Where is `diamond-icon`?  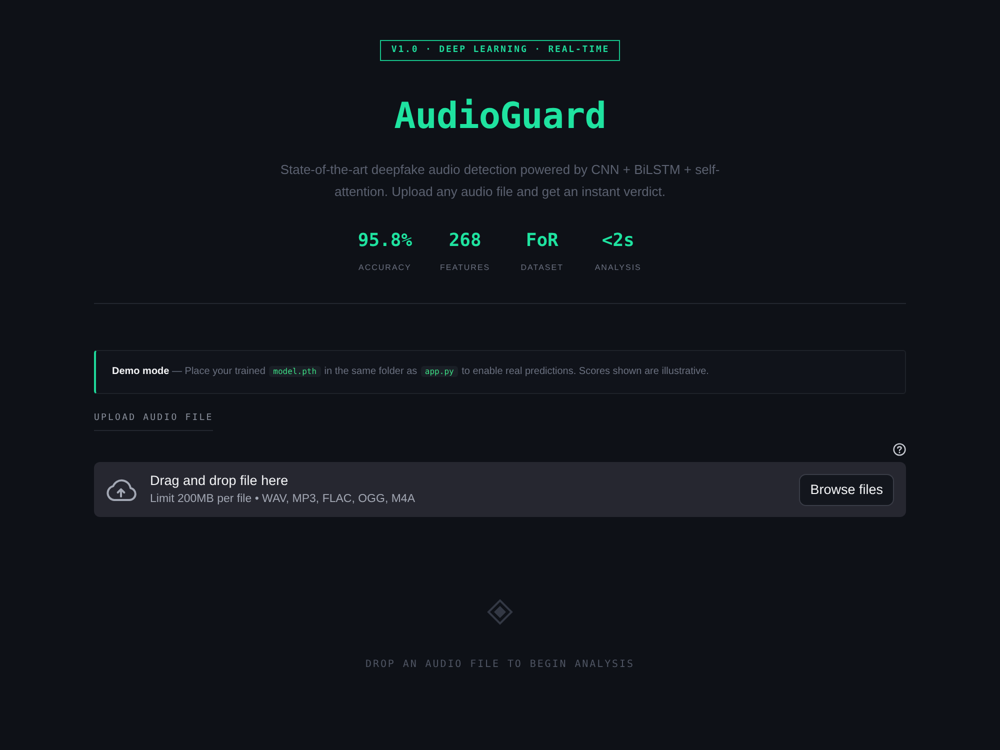 diamond-icon is located at coordinates (500, 612).